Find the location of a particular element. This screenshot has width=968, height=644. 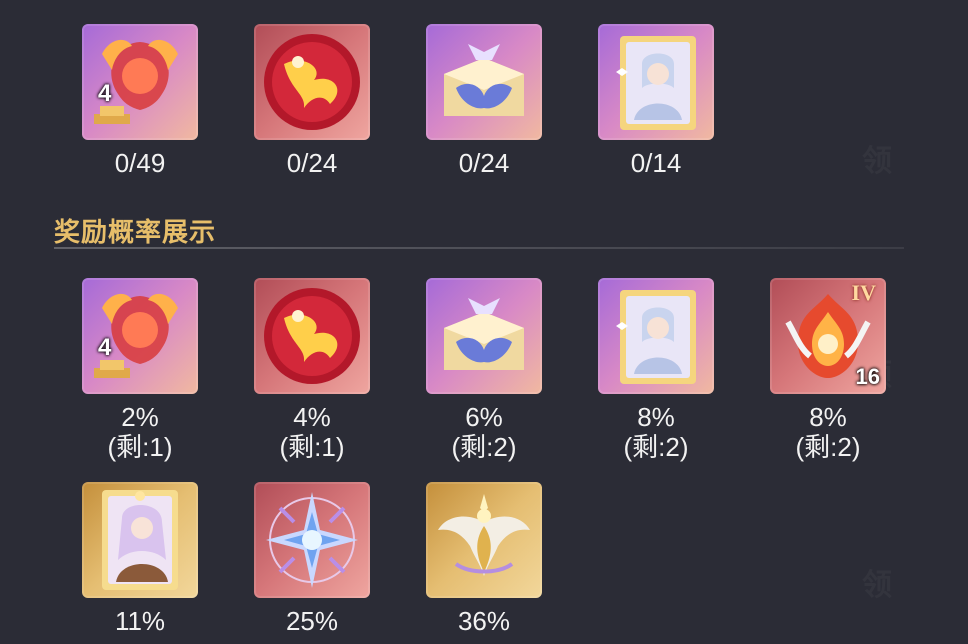

crystal-star-icon is located at coordinates (312, 540).